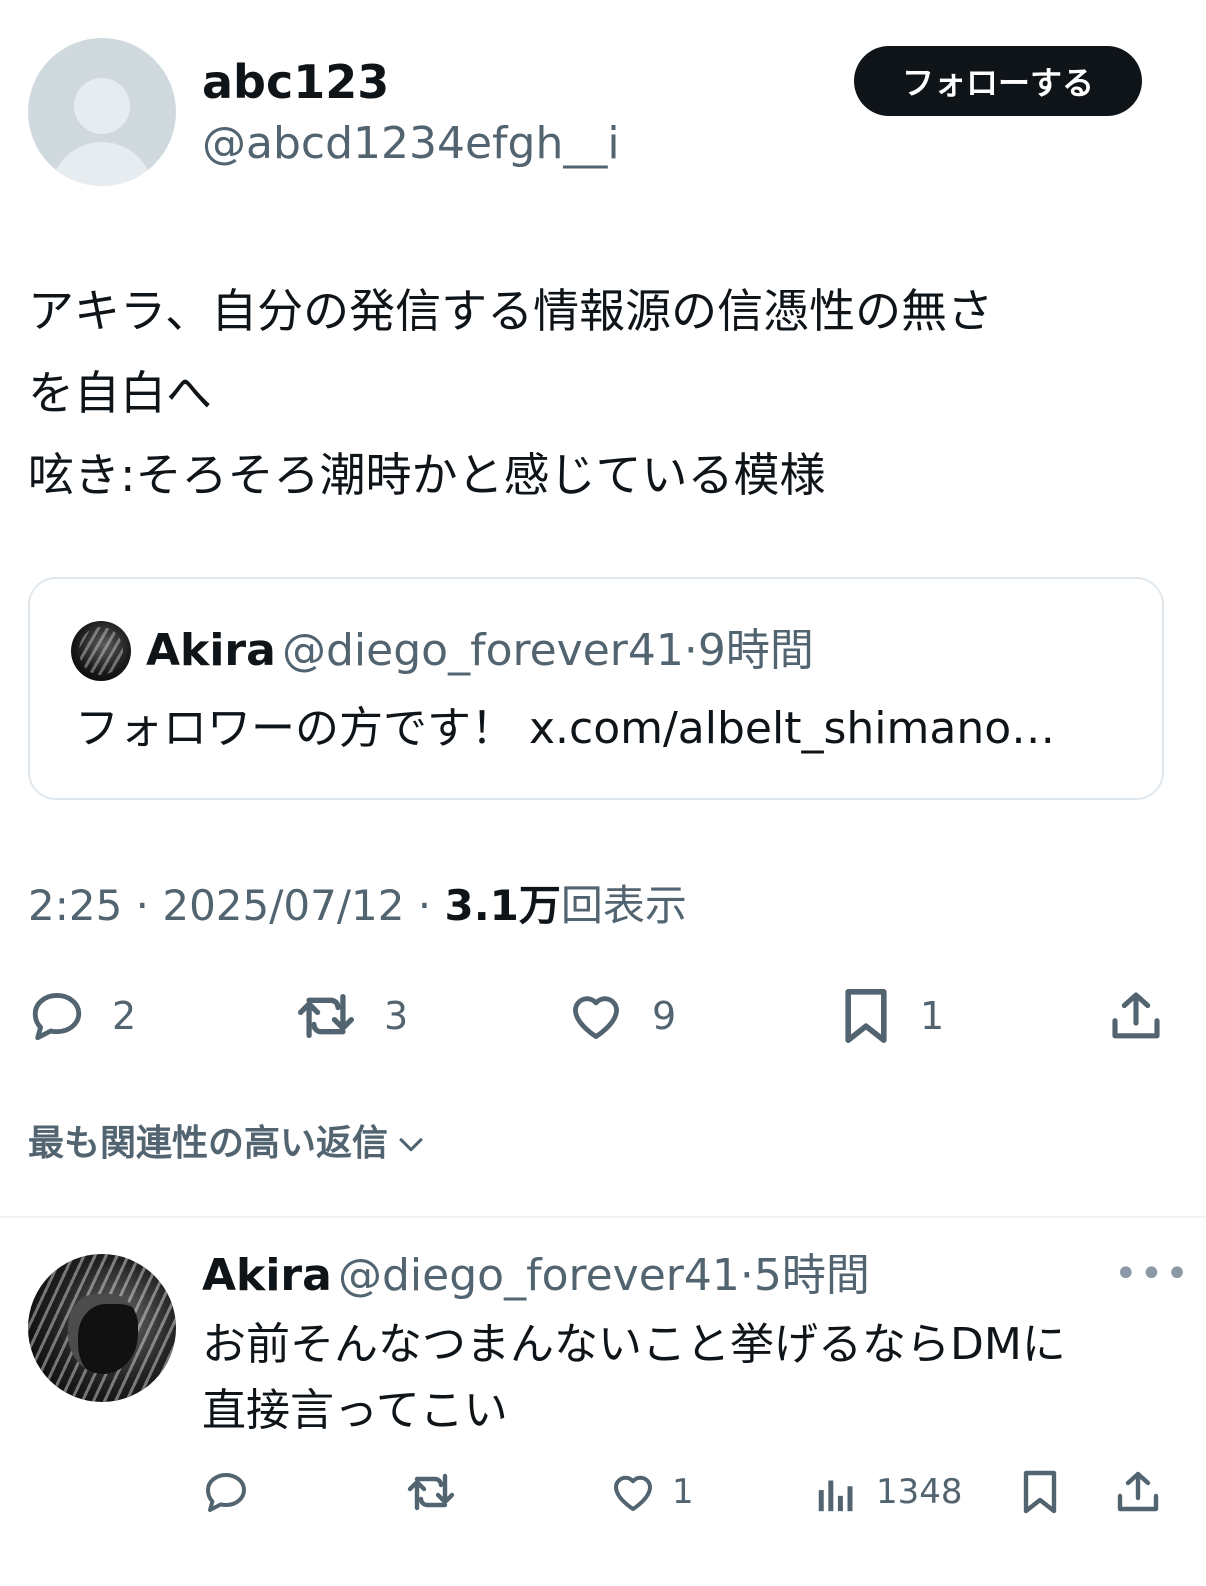 The image size is (1206, 1586). Describe the element at coordinates (396, 1016) in the screenshot. I see `repost-count: 3` at that location.